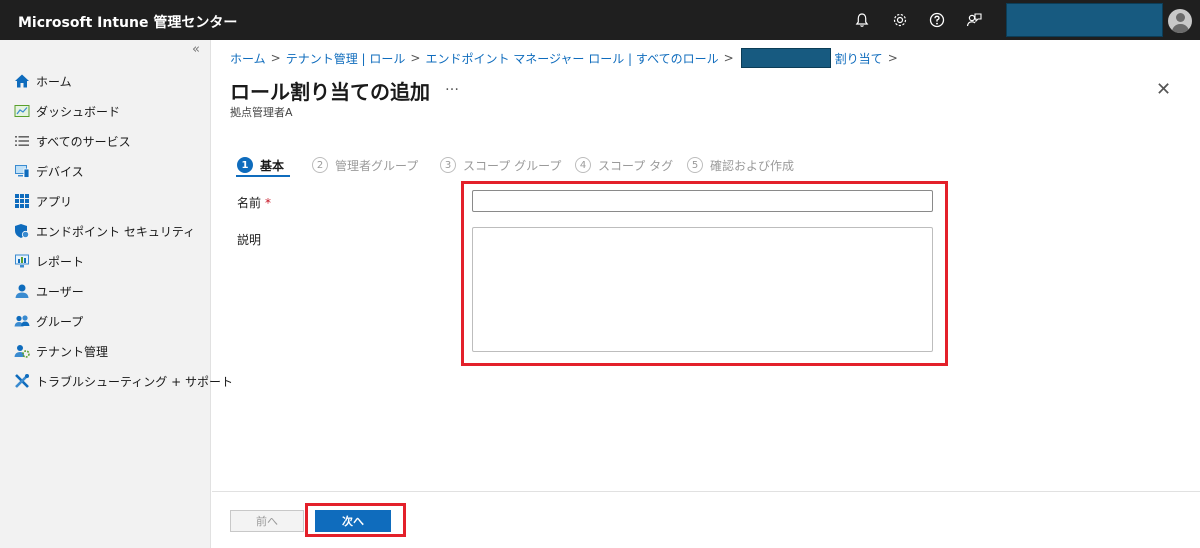  Describe the element at coordinates (196, 49) in the screenshot. I see `collapse-sidebar-button: «` at that location.